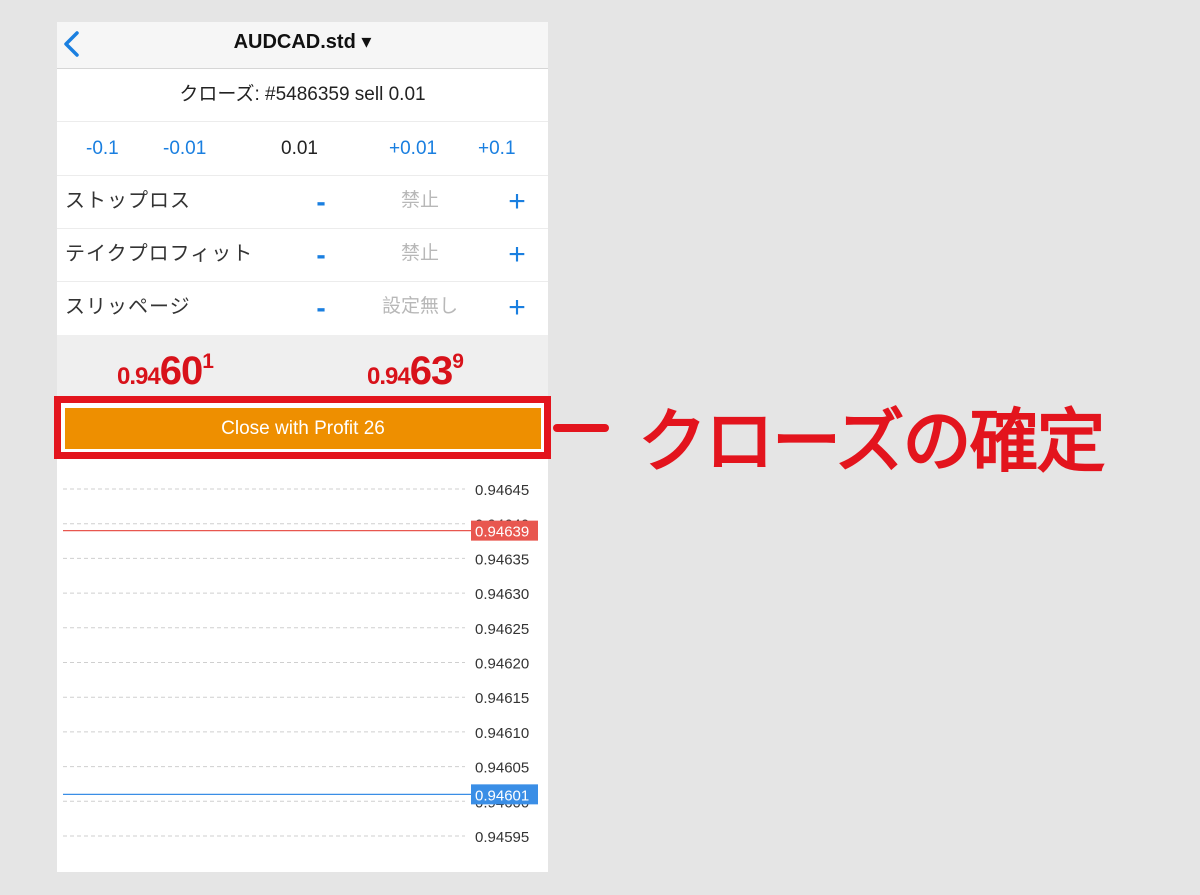 This screenshot has width=1200, height=895. Describe the element at coordinates (208, 361) in the screenshot. I see `bid-price-fraction: 1` at that location.